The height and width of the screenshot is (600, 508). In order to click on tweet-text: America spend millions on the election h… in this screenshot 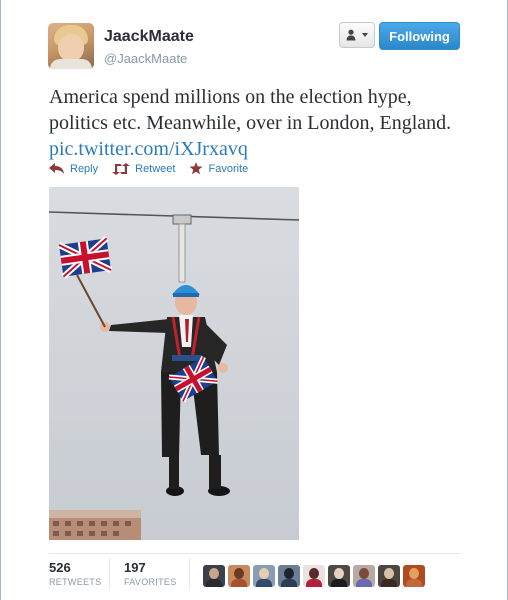, I will do `click(259, 123)`.